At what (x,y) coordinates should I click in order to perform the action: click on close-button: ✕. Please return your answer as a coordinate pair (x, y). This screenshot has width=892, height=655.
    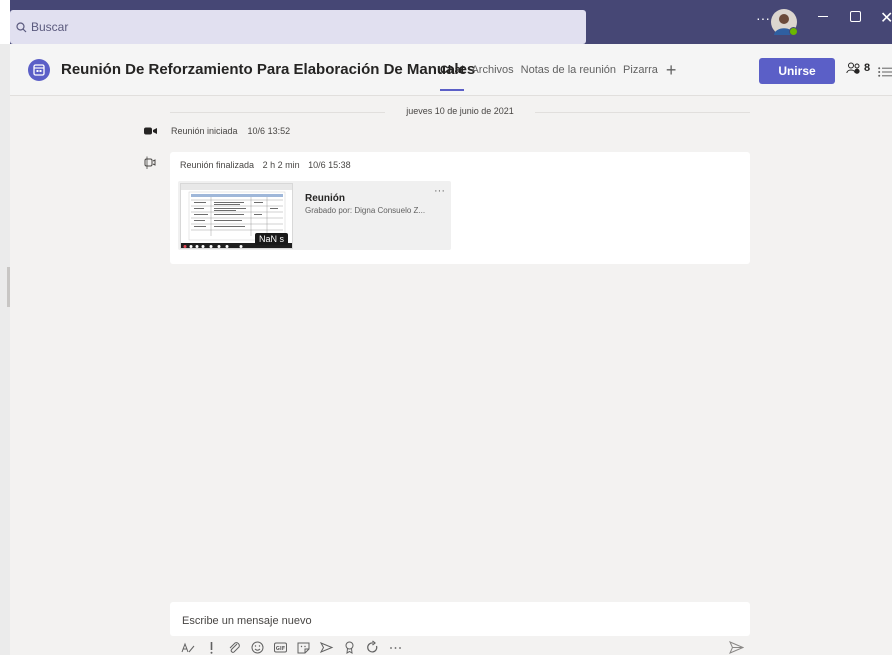
    Looking at the image, I should click on (886, 18).